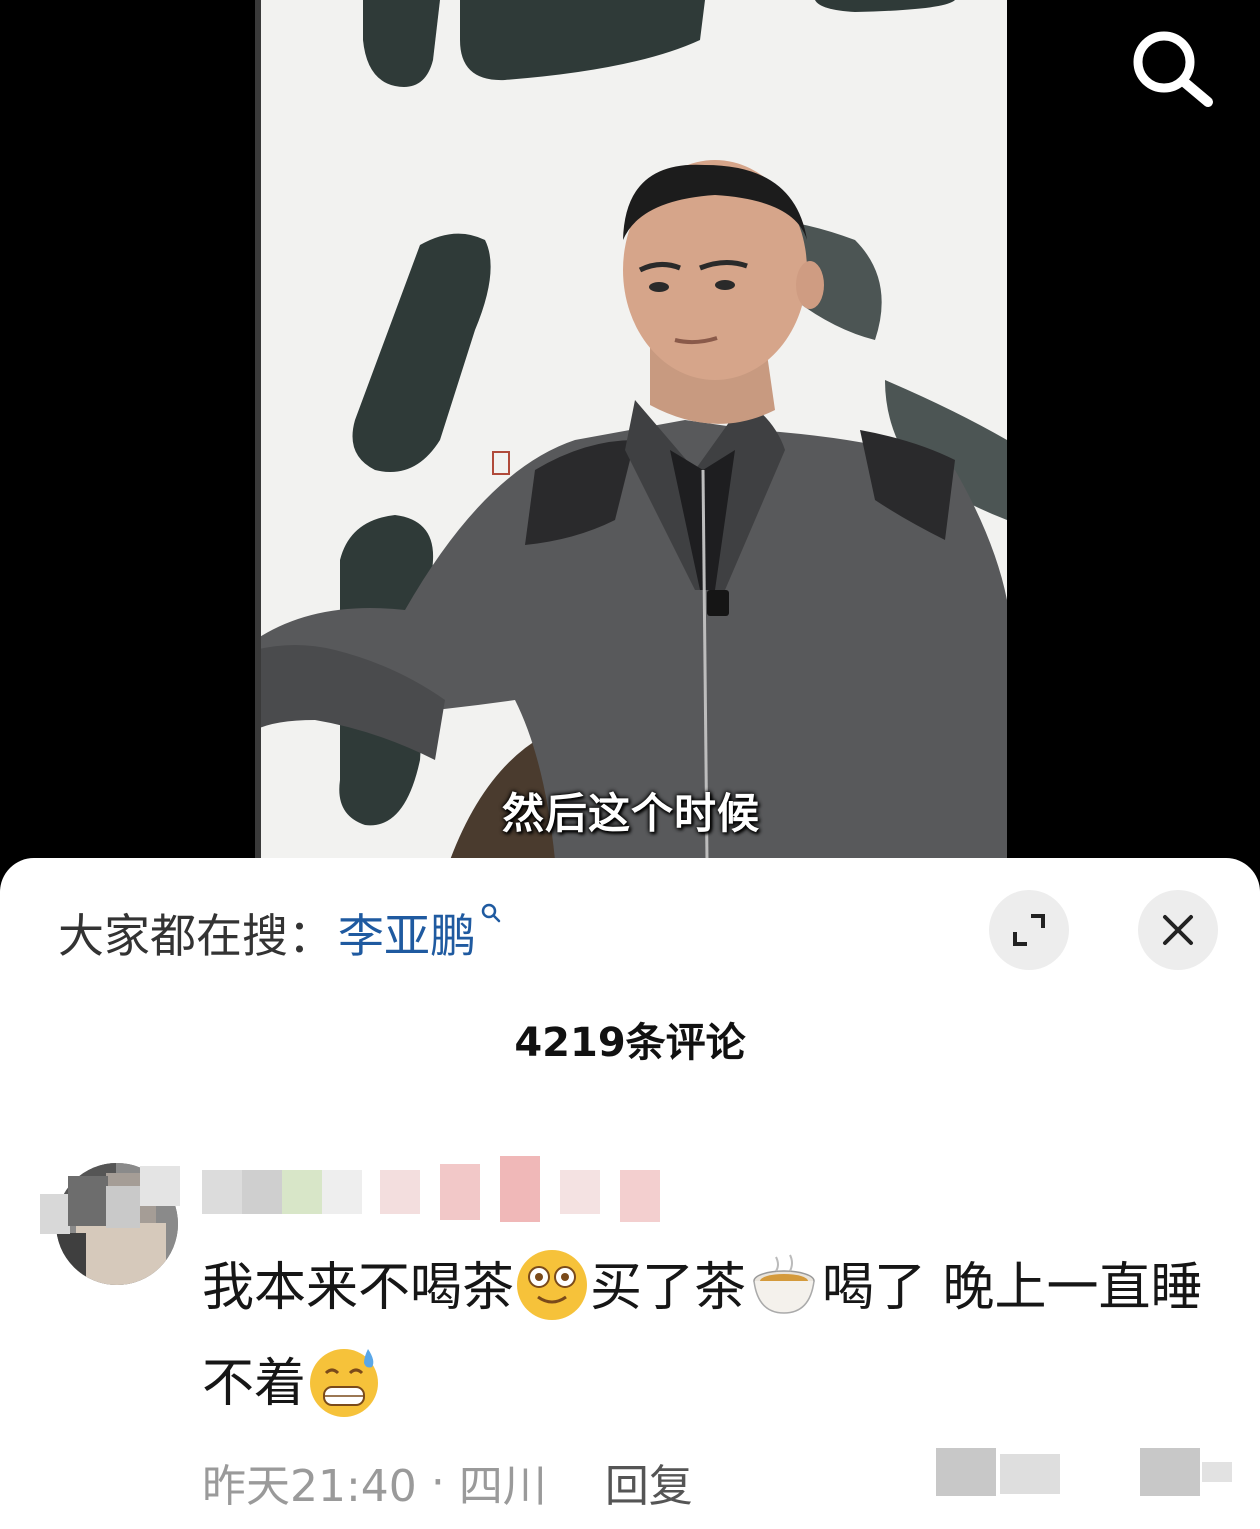  What do you see at coordinates (630, 813) in the screenshot?
I see `video-subtitle: 然后这个时候` at bounding box center [630, 813].